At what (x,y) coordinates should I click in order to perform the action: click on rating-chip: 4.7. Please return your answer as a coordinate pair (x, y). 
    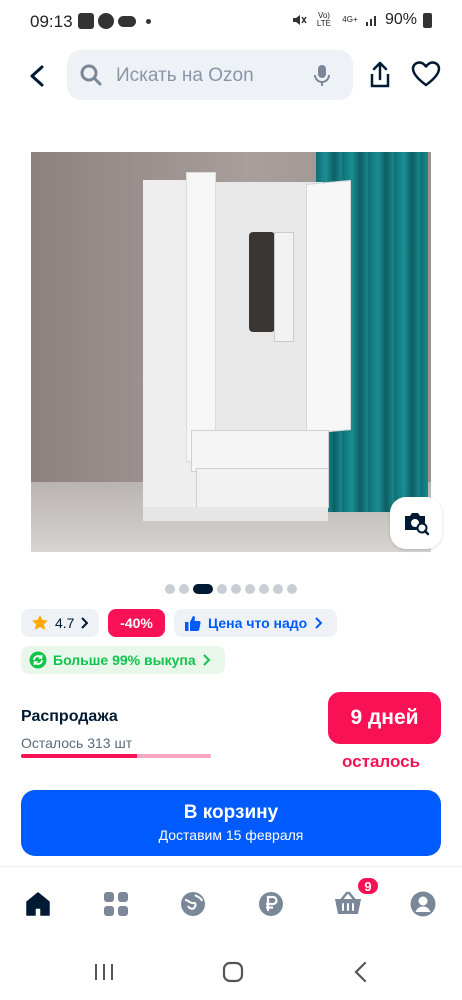
    Looking at the image, I should click on (60, 623).